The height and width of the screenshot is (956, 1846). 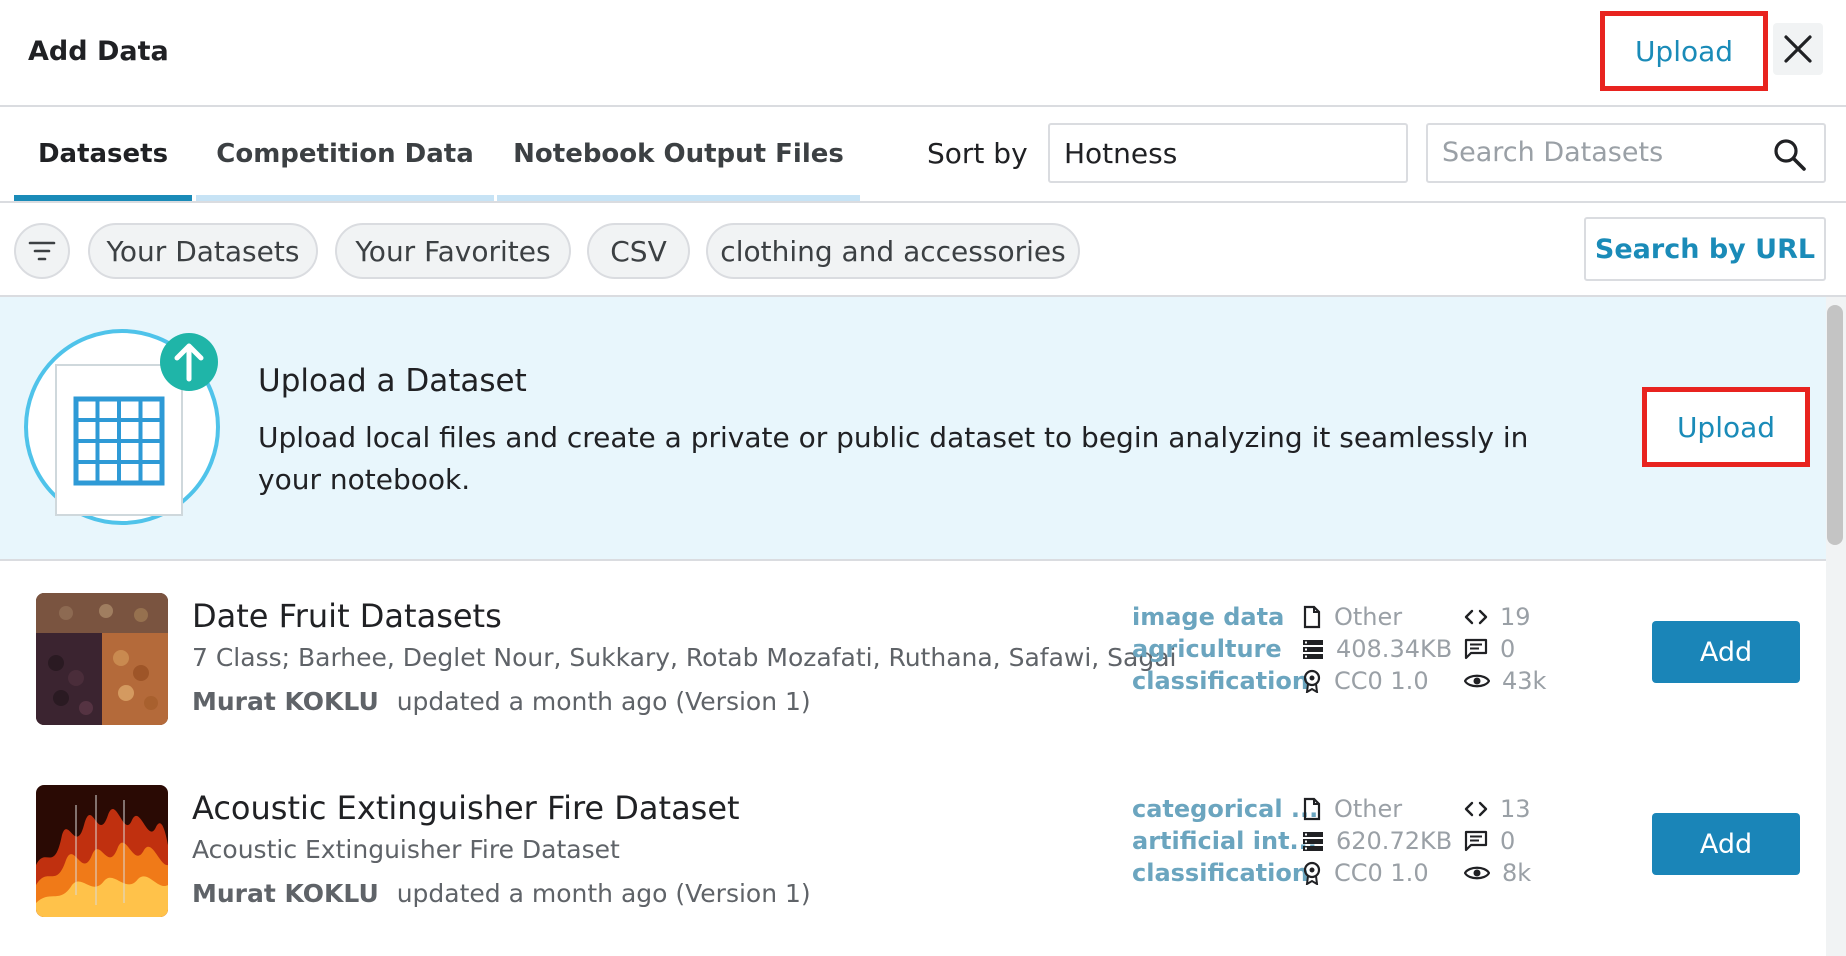 I want to click on code-count-line: 19, so click(x=1505, y=617).